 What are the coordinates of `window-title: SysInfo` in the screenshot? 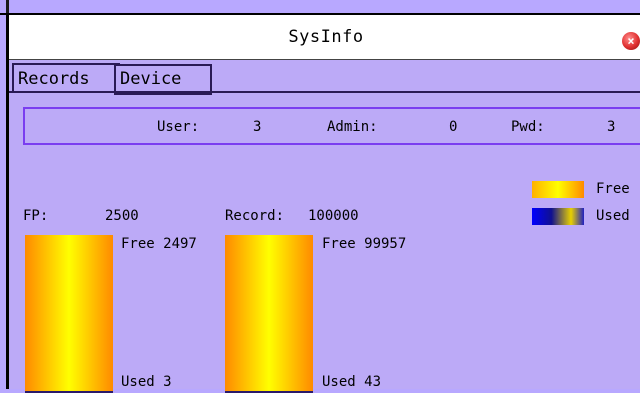 It's located at (326, 37).